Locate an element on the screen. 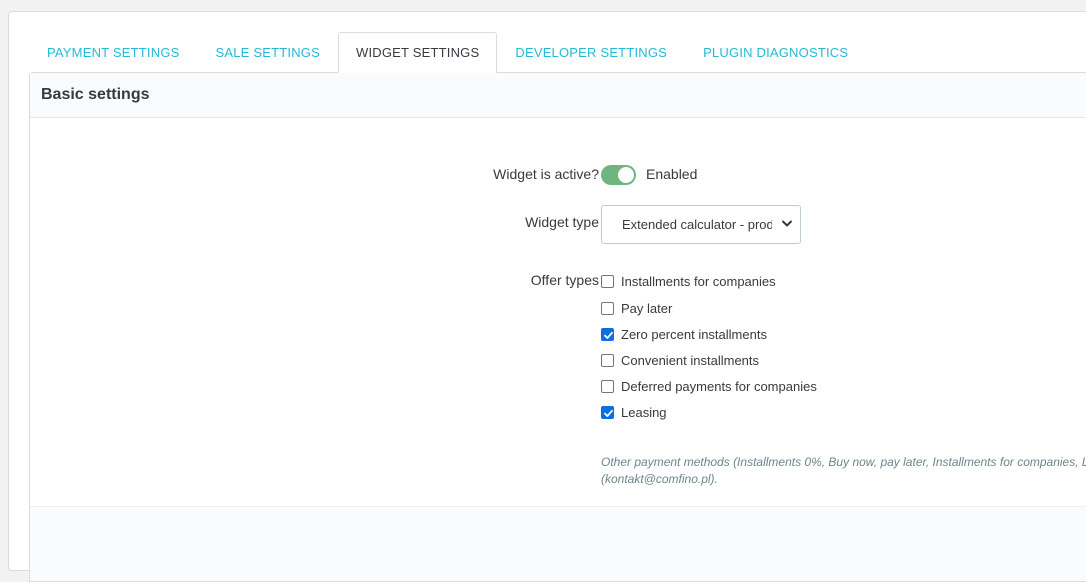  panel-footer is located at coordinates (558, 543).